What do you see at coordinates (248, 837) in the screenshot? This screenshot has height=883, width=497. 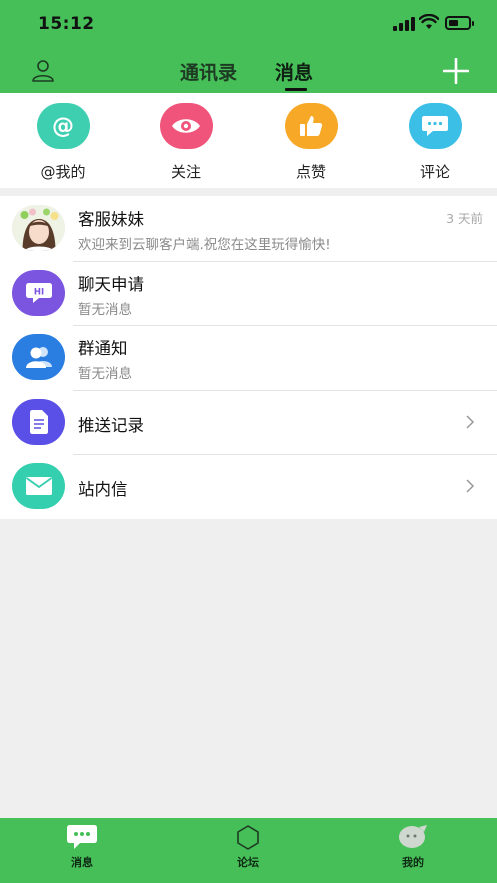 I see `forum-hexagon-icon` at bounding box center [248, 837].